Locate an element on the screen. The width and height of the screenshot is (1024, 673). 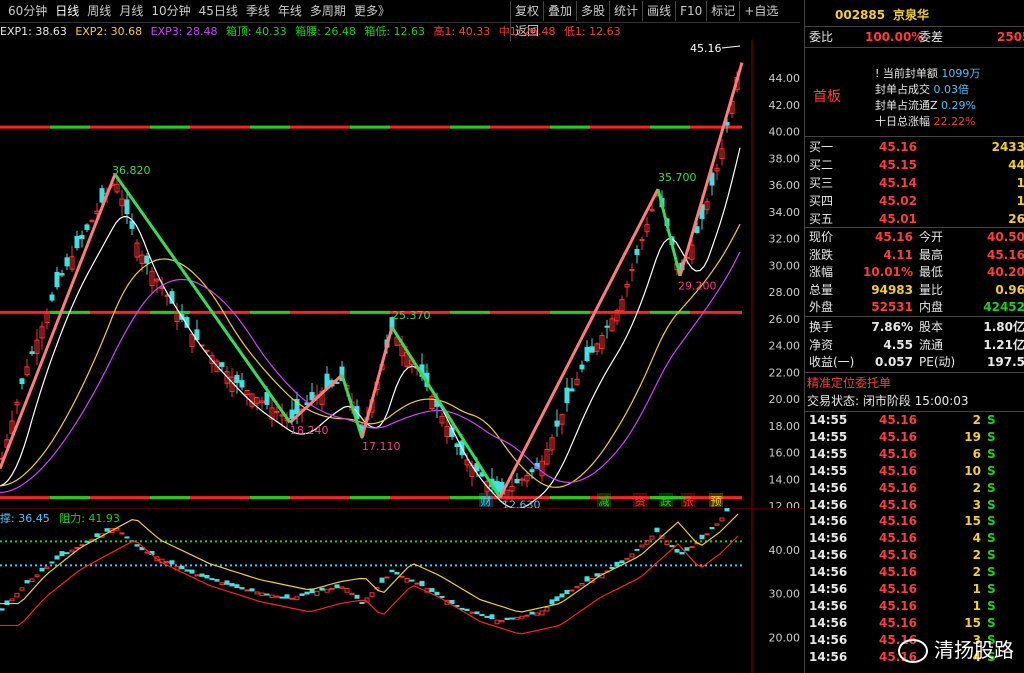
legend-exp1: EXP1: 38.63 is located at coordinates (33, 31).